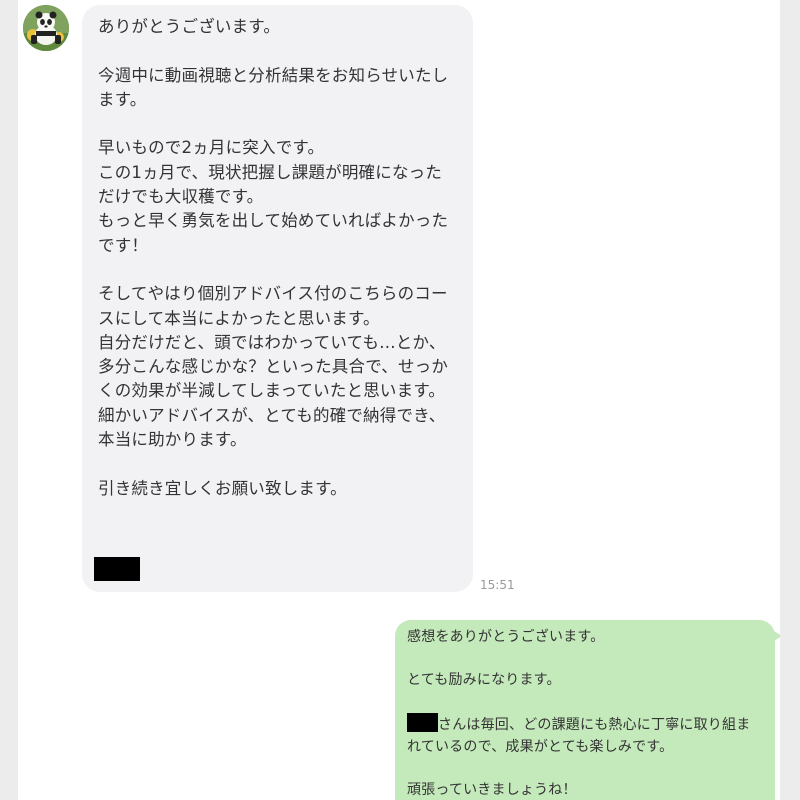 The image size is (800, 800). I want to click on bubble-tail, so click(776, 636).